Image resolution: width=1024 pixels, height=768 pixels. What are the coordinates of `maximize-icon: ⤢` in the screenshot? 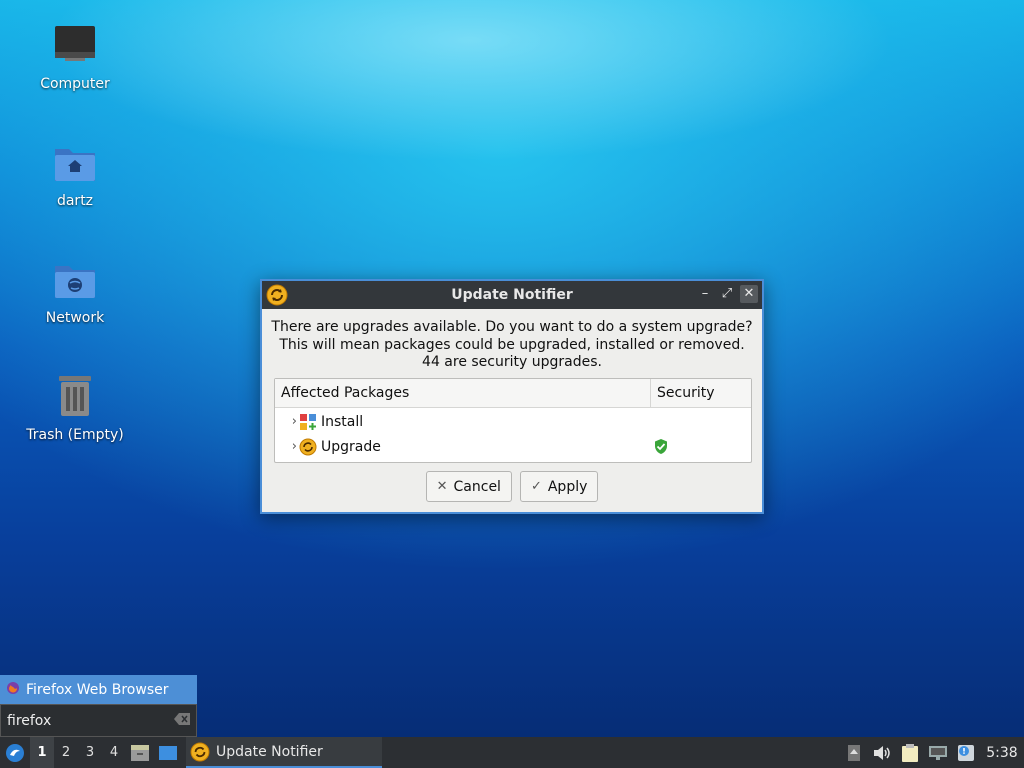 It's located at (727, 294).